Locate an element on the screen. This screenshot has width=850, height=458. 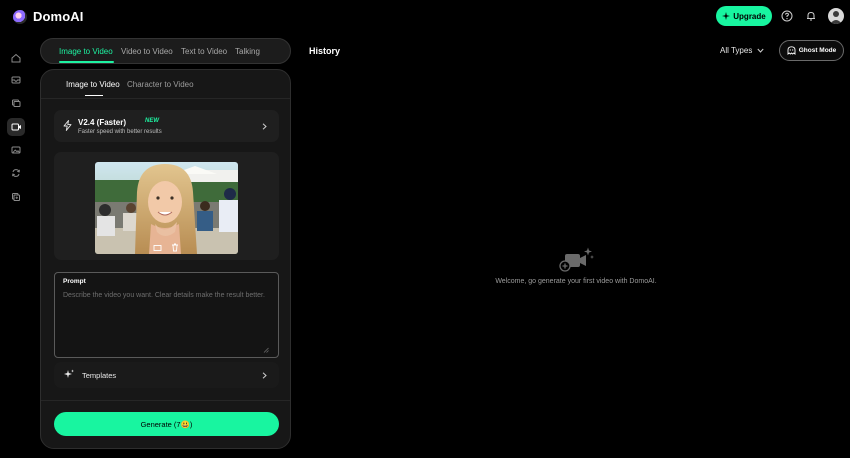
app-name: DomoAI is located at coordinates (58, 16).